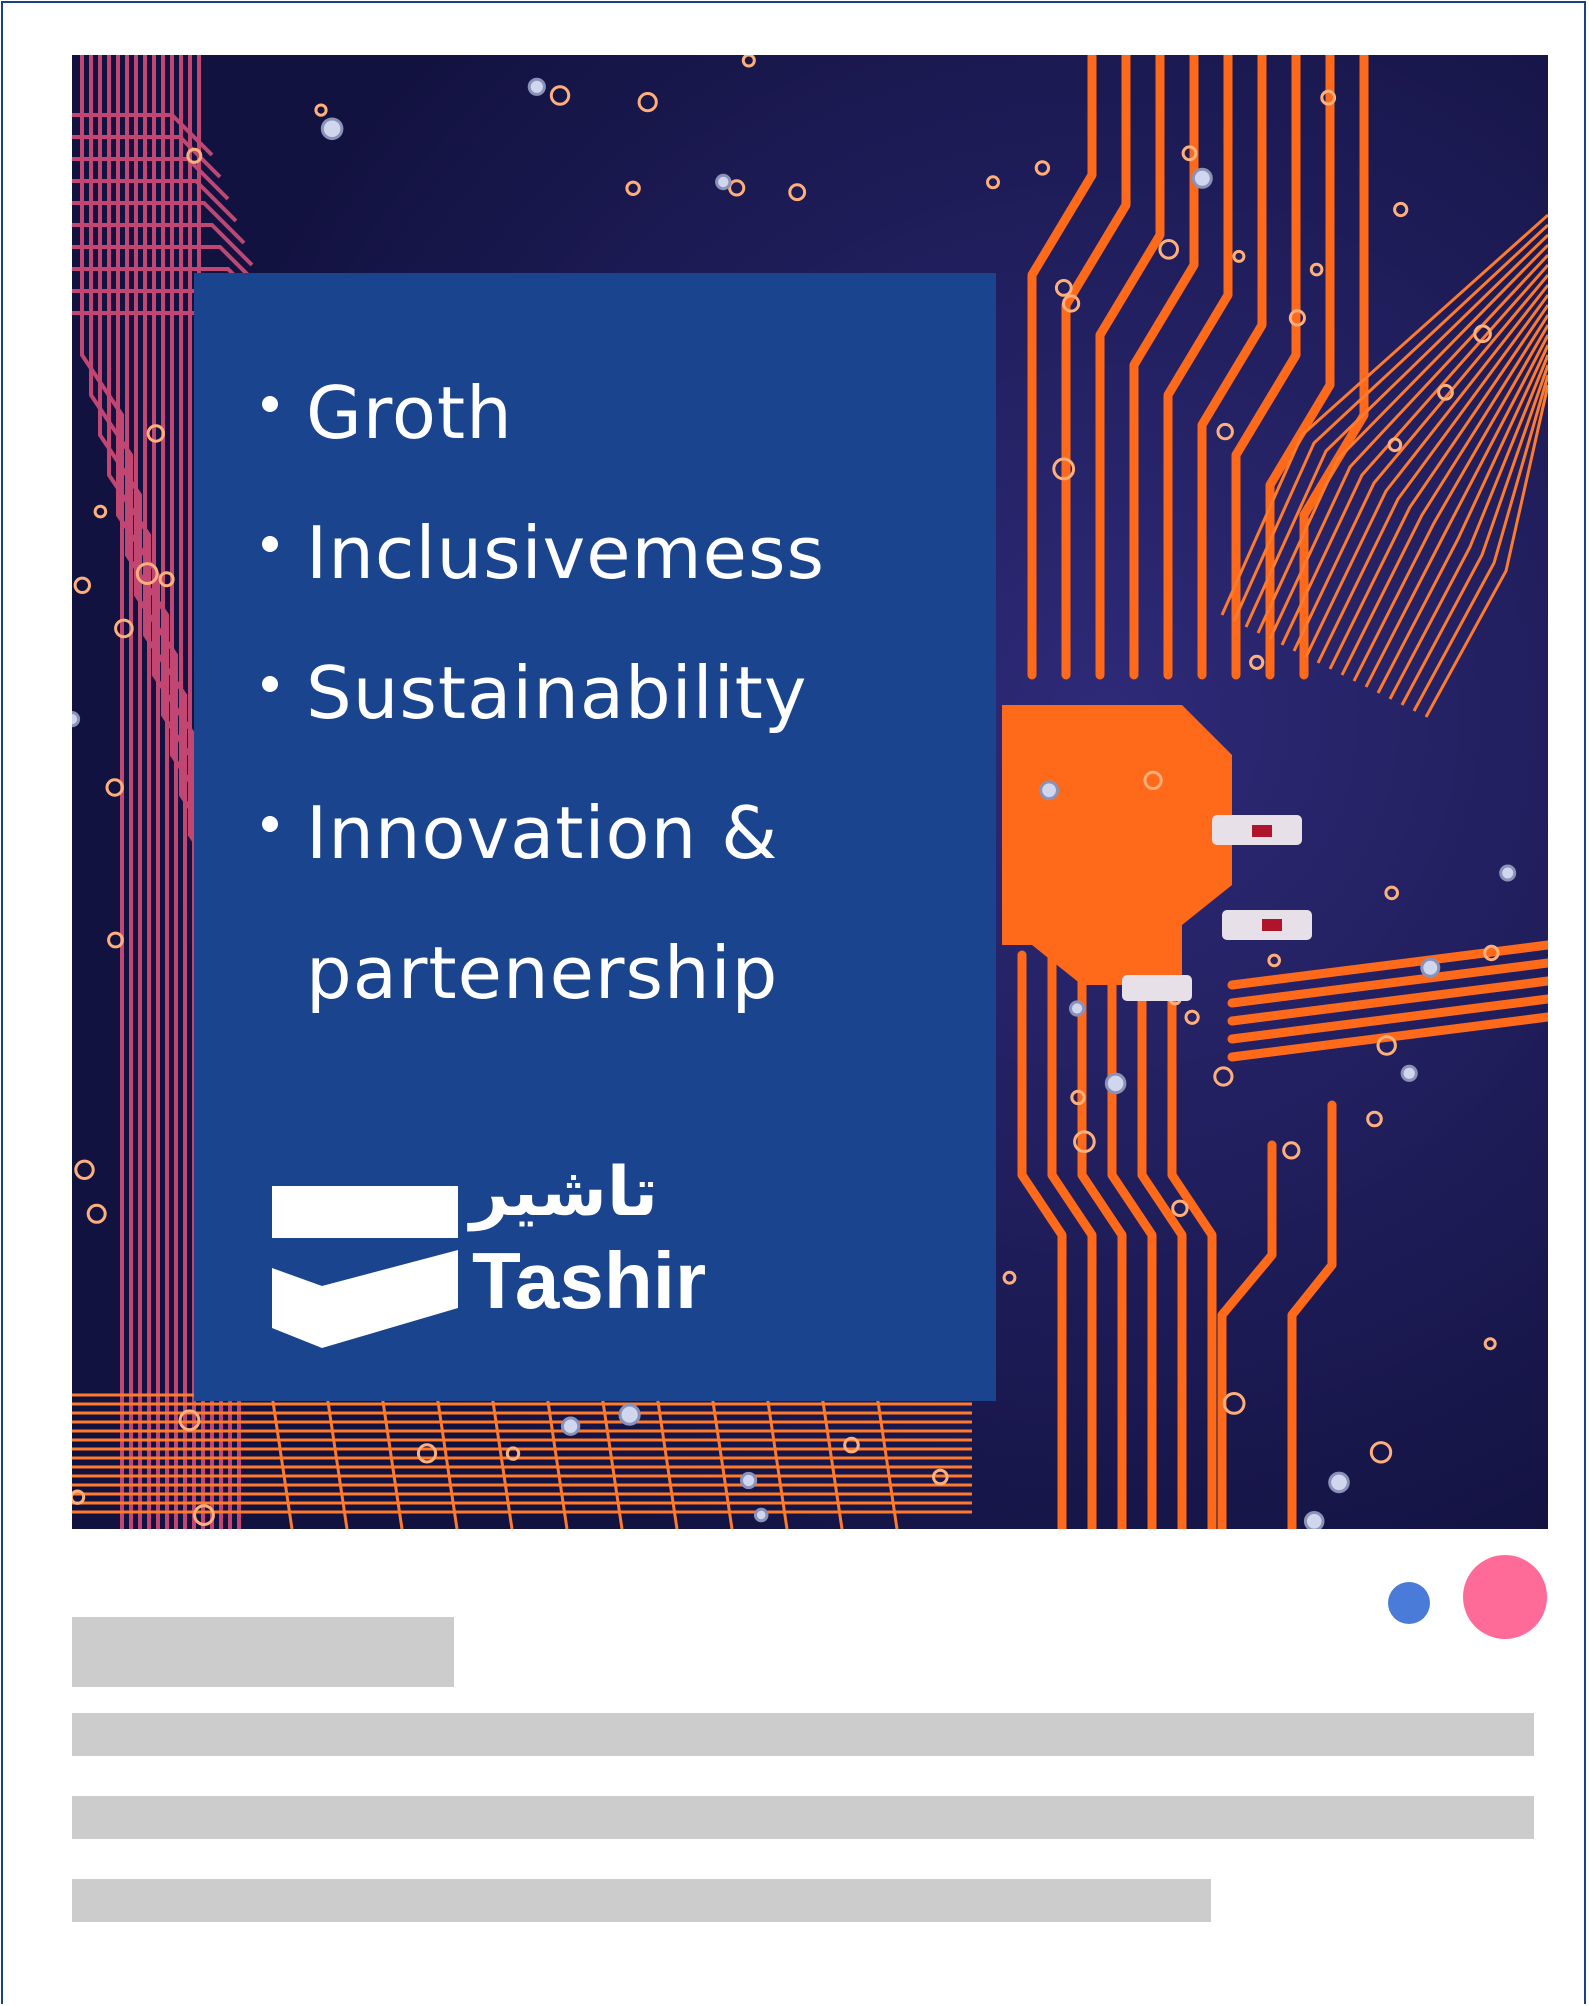 The width and height of the screenshot is (1589, 2006). What do you see at coordinates (409, 413) in the screenshot?
I see `value-text: Groth` at bounding box center [409, 413].